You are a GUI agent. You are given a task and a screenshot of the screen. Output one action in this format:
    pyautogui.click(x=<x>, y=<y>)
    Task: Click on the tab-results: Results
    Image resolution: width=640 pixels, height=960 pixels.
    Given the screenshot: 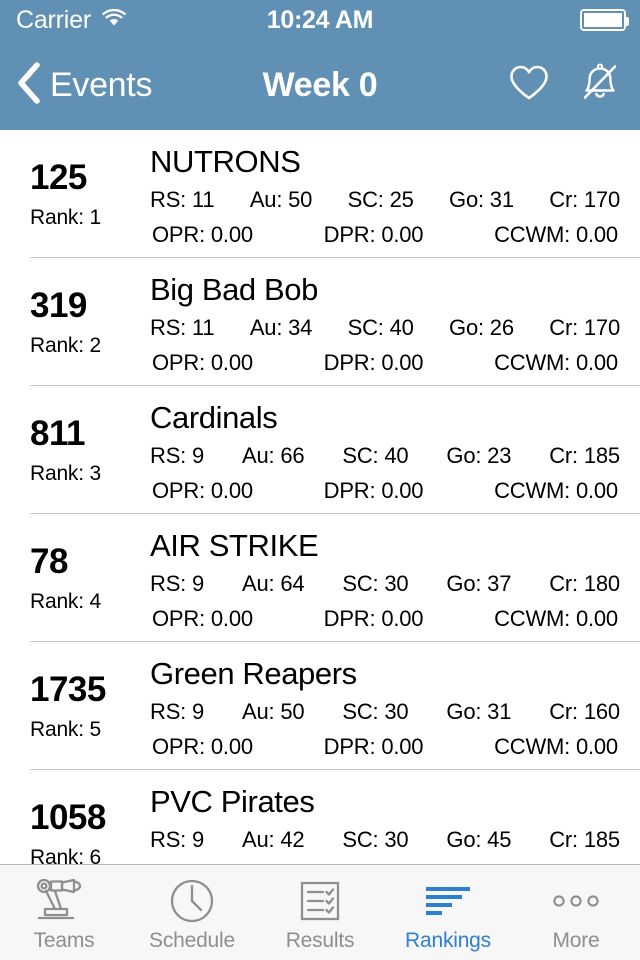 What is the action you would take?
    pyautogui.click(x=320, y=912)
    